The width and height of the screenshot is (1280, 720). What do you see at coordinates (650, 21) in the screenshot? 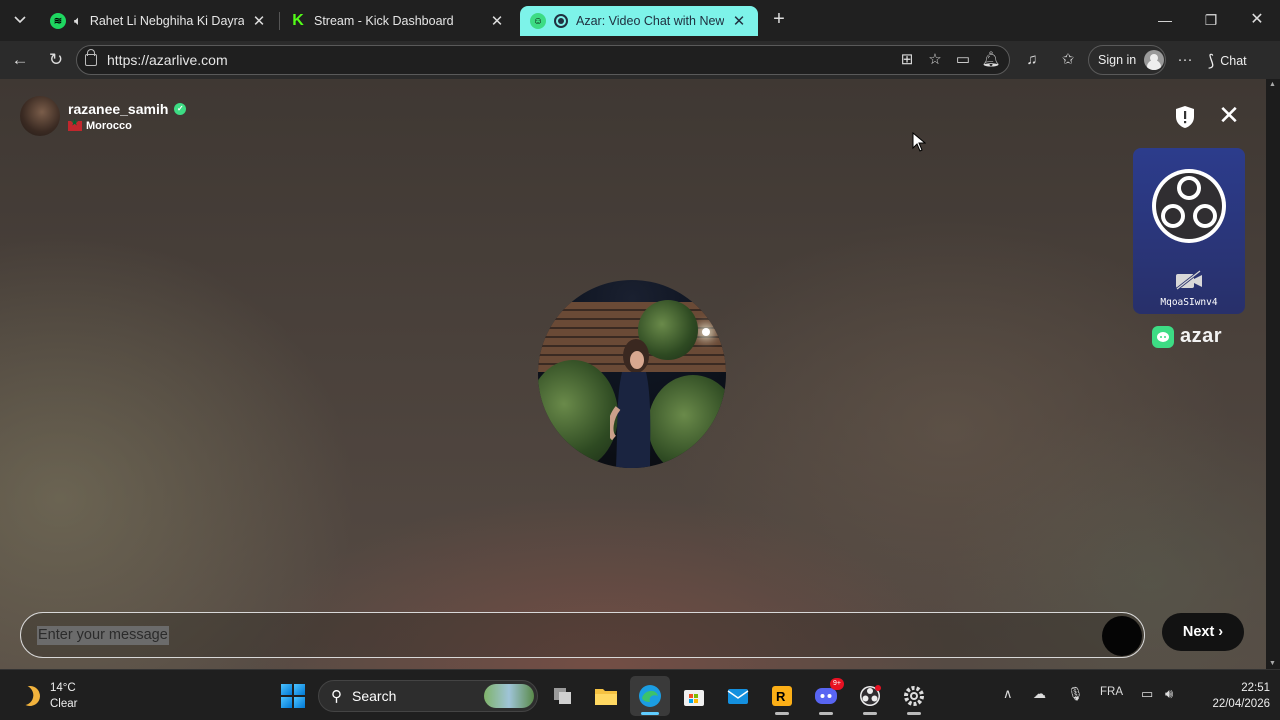
I see `tab-title: Azar: Video Chat with New People` at bounding box center [650, 21].